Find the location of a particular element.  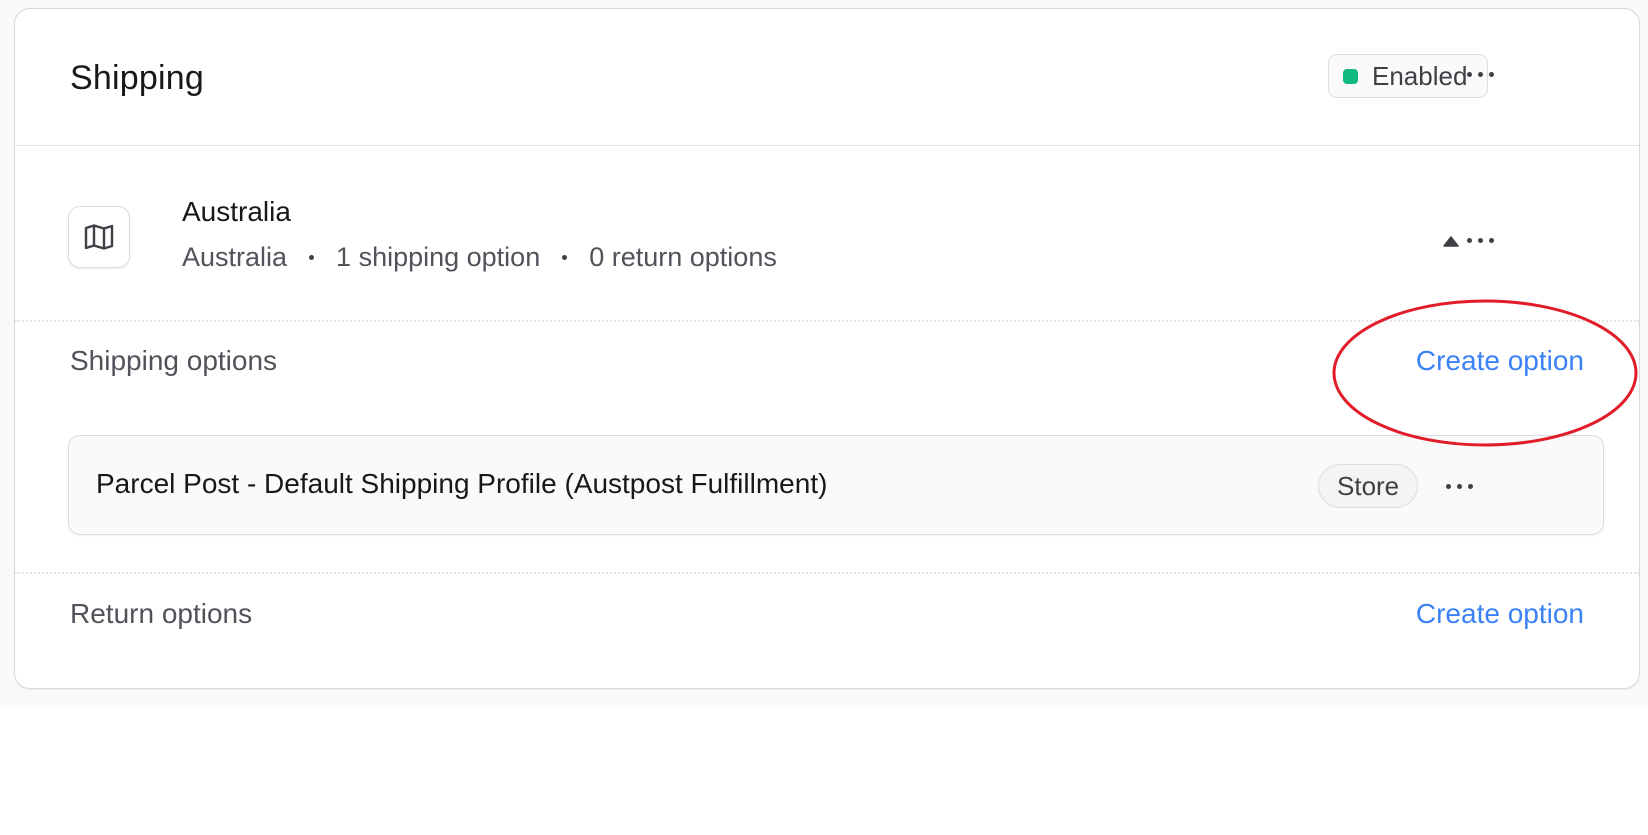

map-icon-svg is located at coordinates (99, 237).